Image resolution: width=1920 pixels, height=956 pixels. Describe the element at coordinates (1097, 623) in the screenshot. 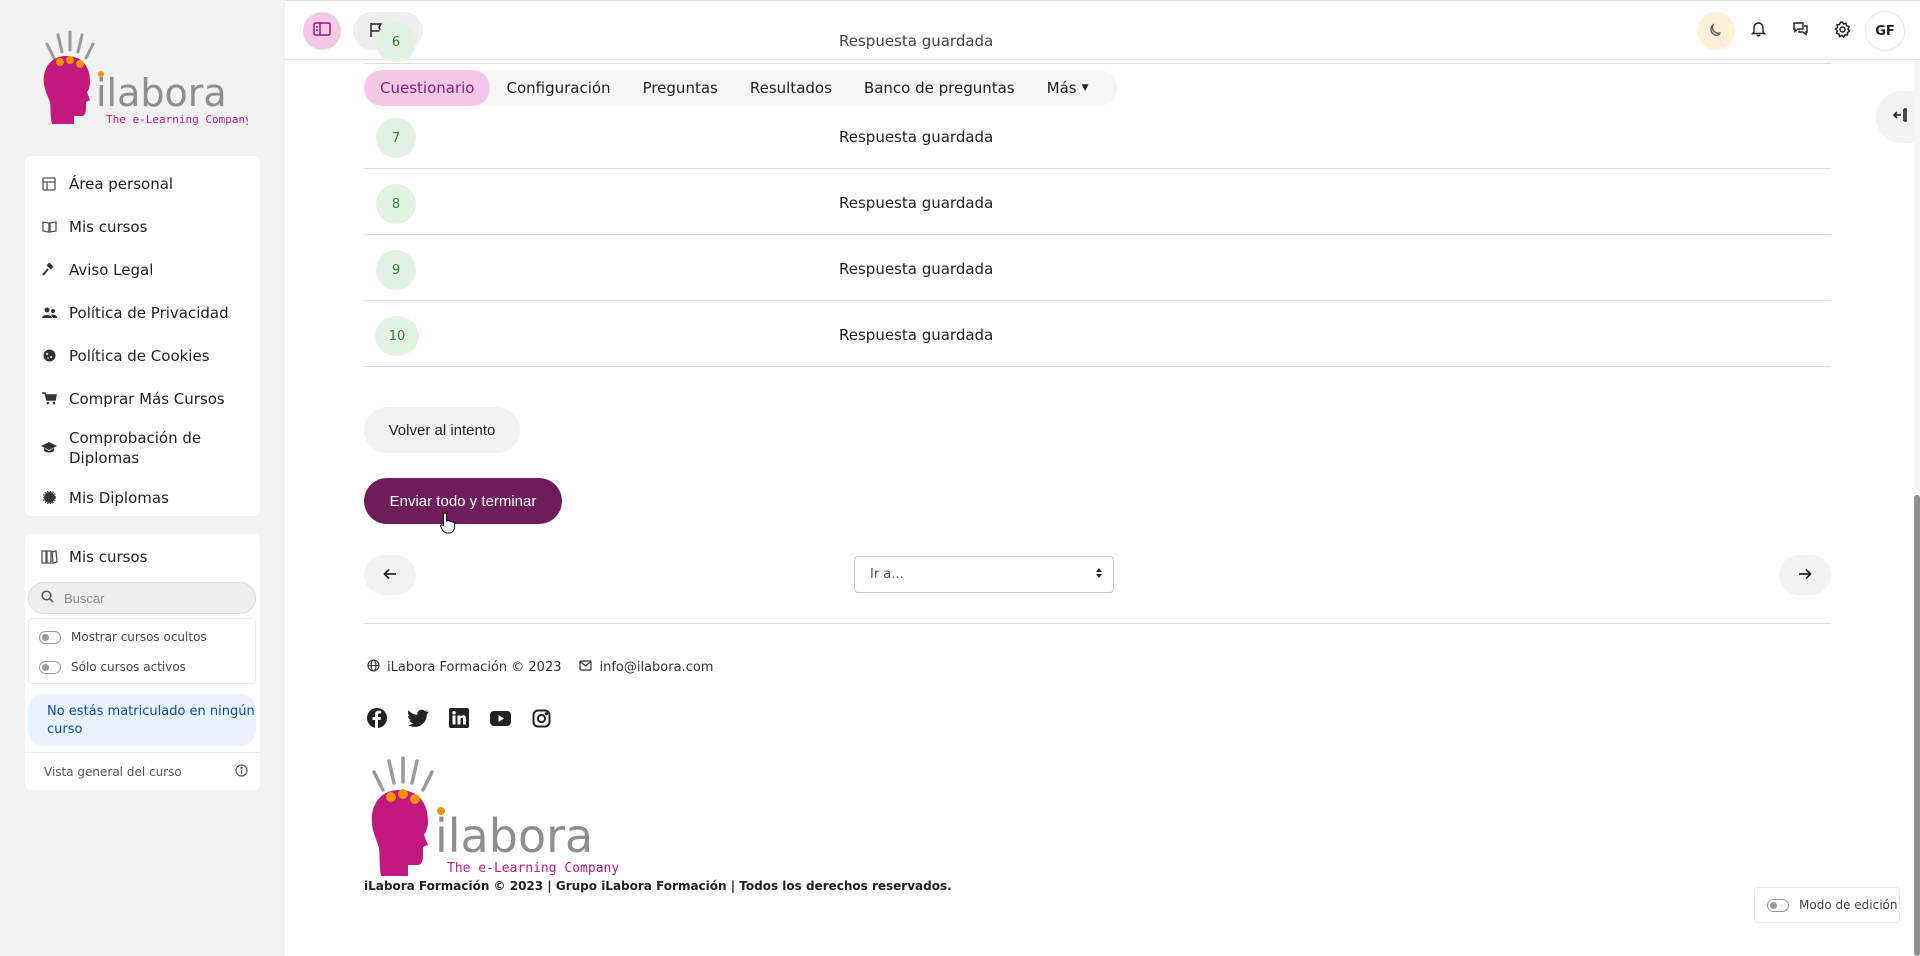

I see `footer-divider` at that location.